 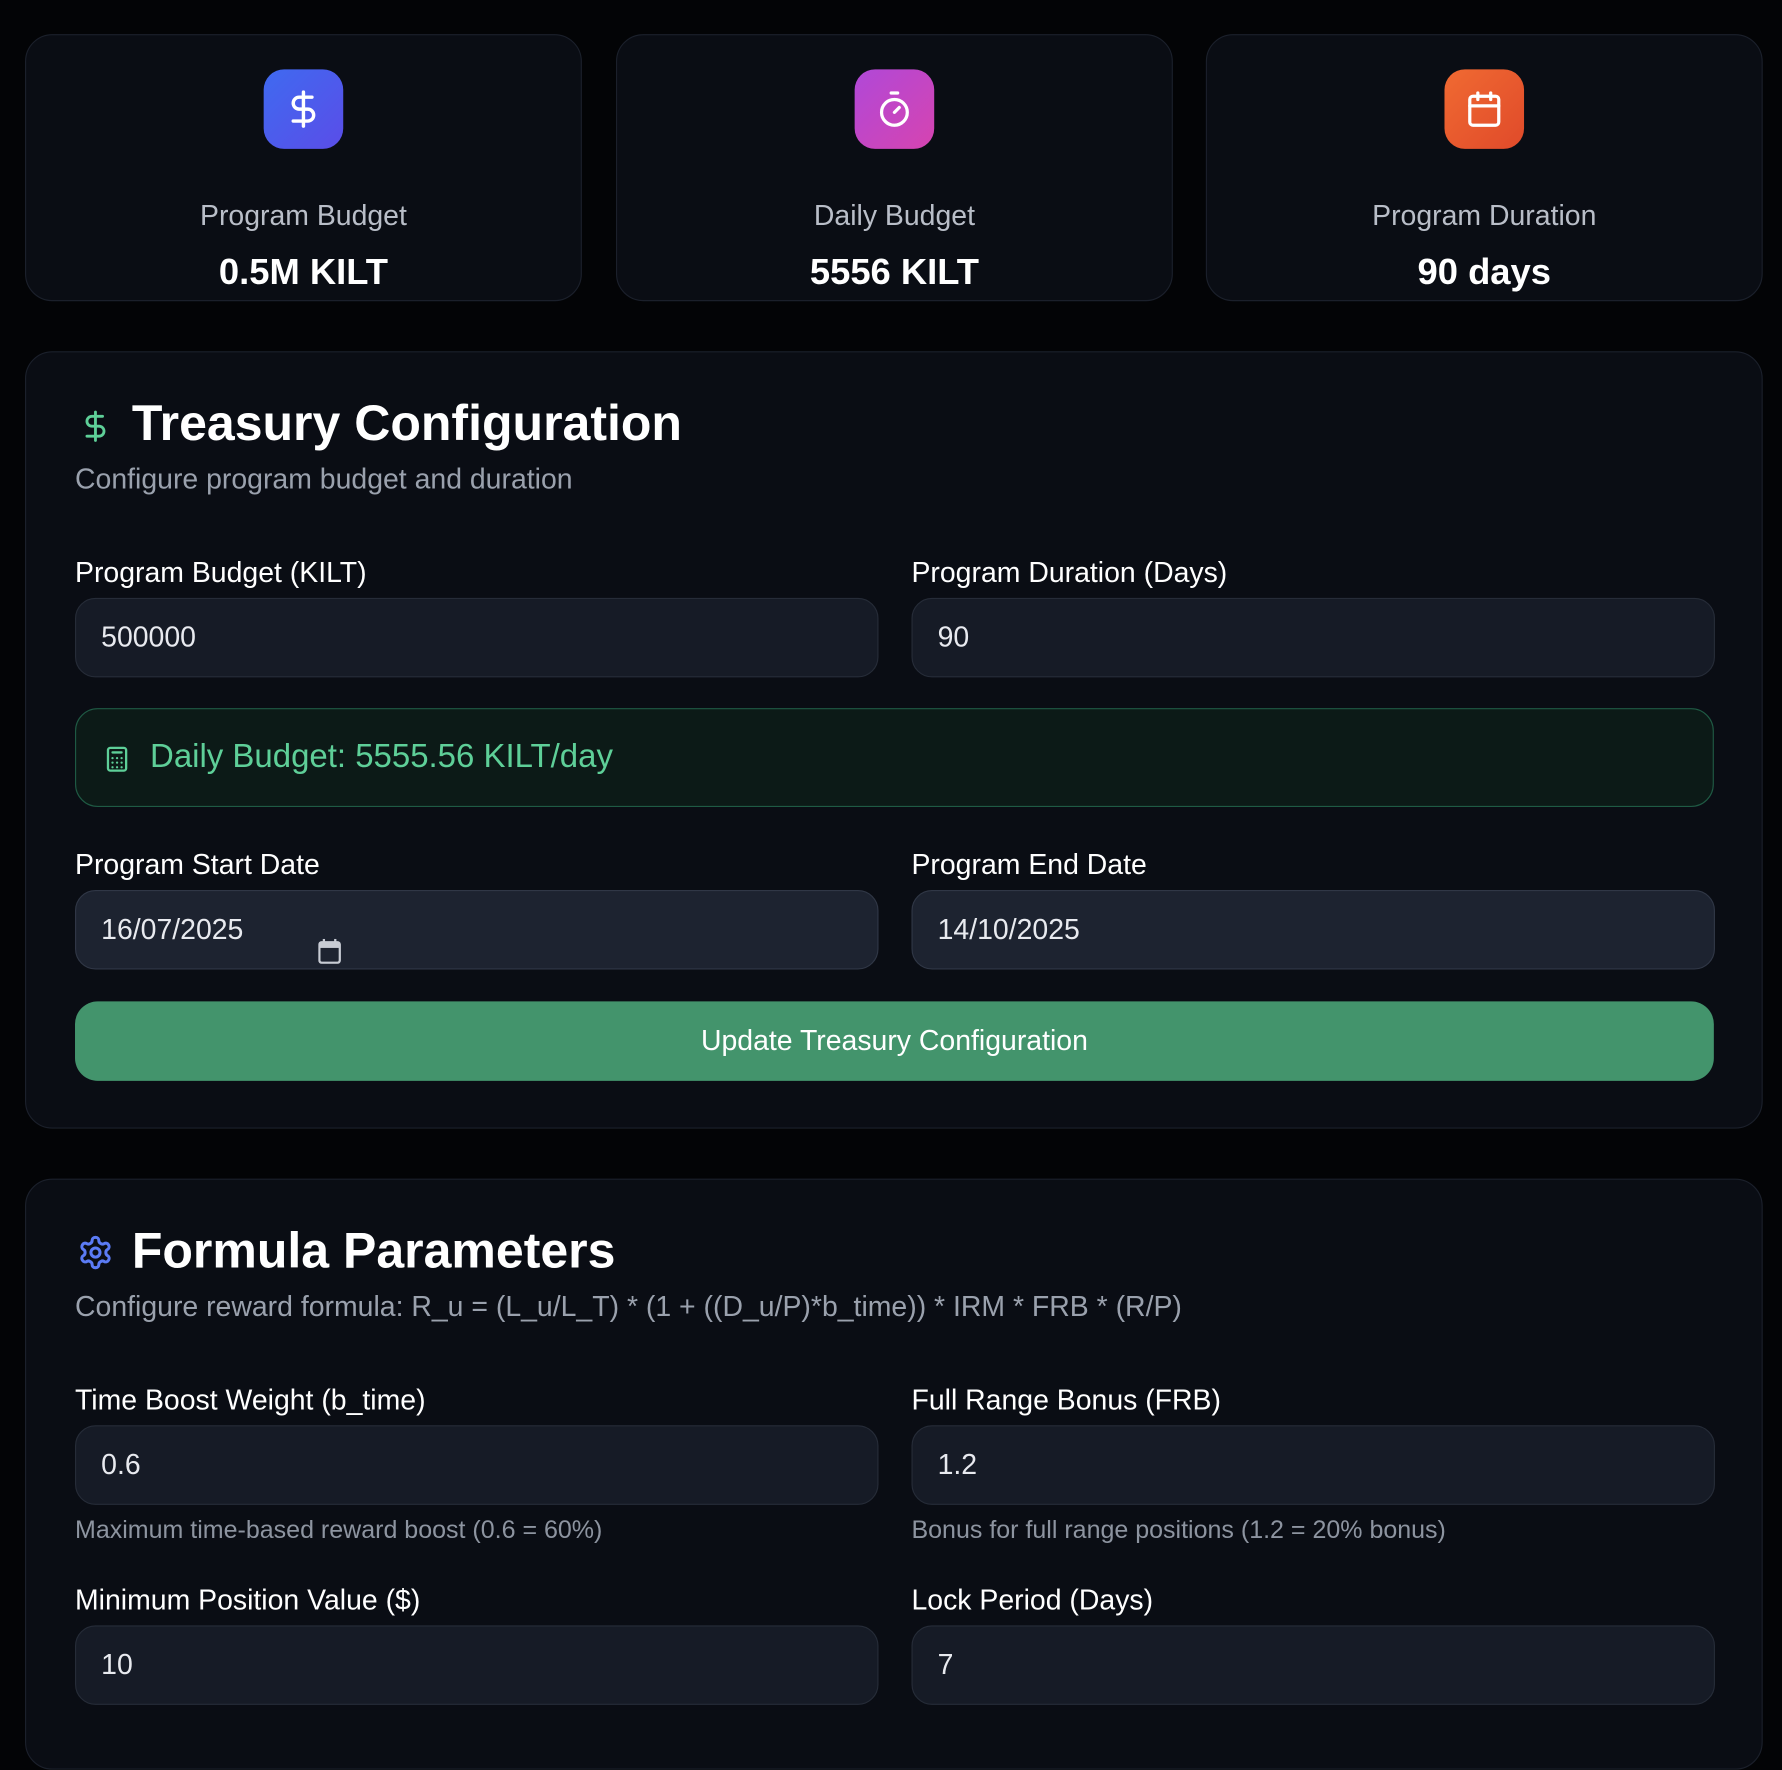 I want to click on stat-card-program-budget: Program Budget 0.5M KILT, so click(x=303, y=168).